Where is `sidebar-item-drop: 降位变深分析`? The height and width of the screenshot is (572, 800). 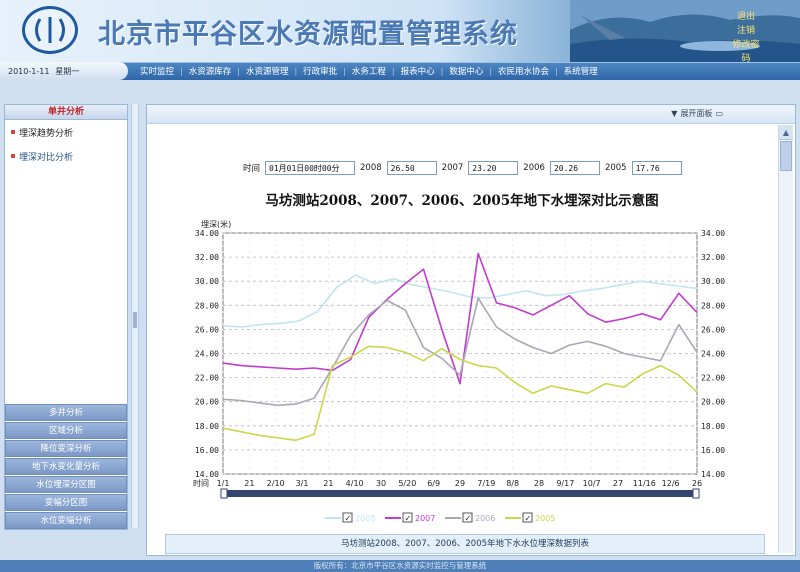 sidebar-item-drop: 降位变深分析 is located at coordinates (66, 448).